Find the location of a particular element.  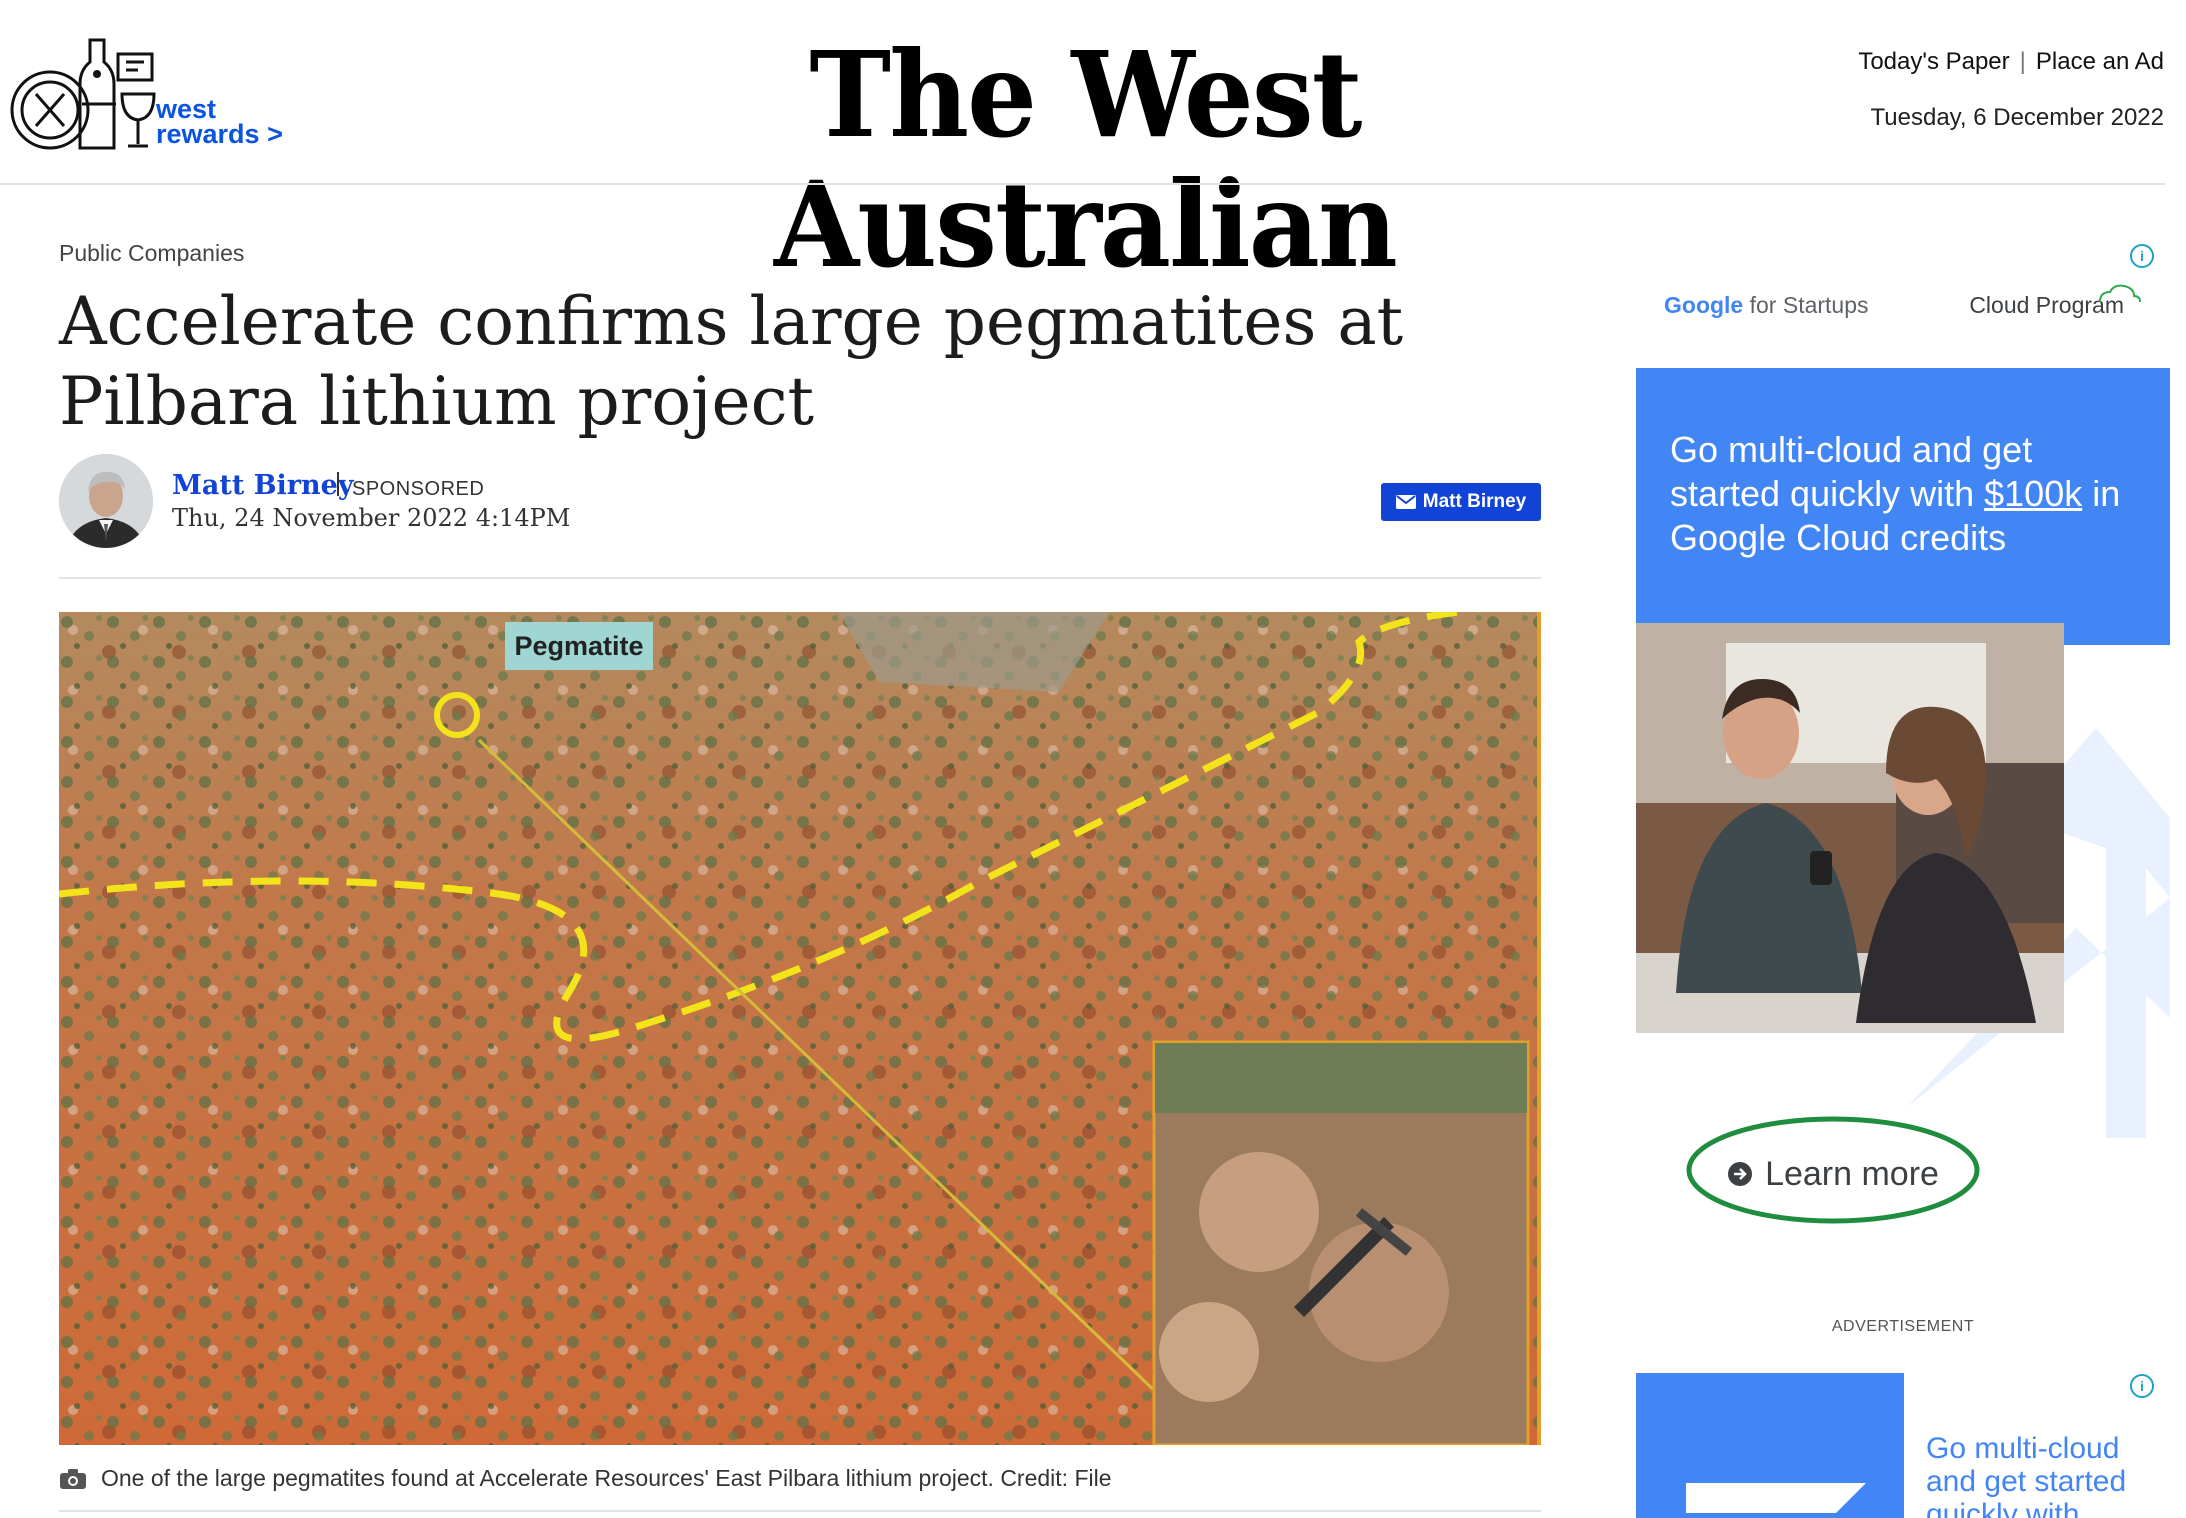

two-people-illustration is located at coordinates (1850, 828).